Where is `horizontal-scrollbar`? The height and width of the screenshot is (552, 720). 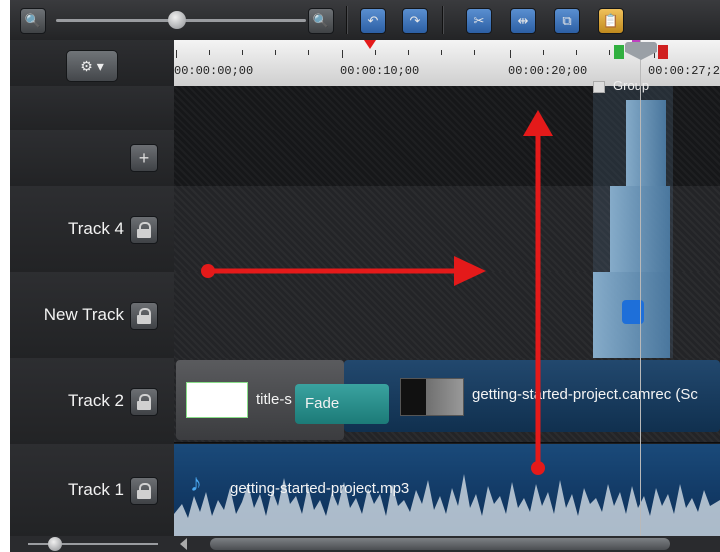
horizontal-scrollbar is located at coordinates (440, 544).